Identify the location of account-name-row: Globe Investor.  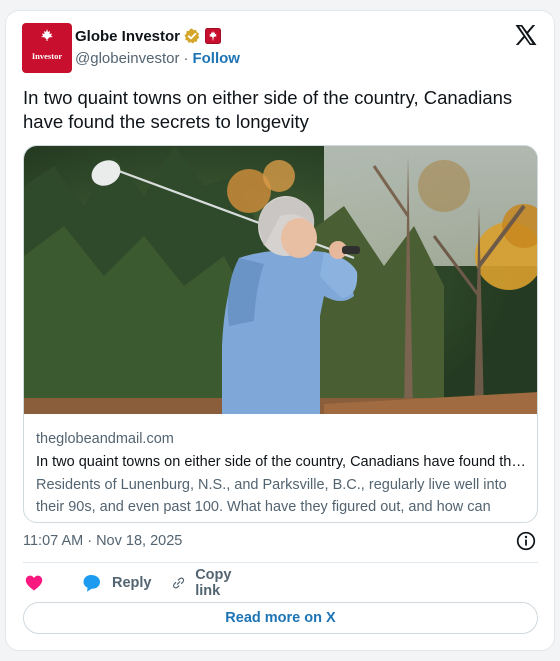
(148, 36).